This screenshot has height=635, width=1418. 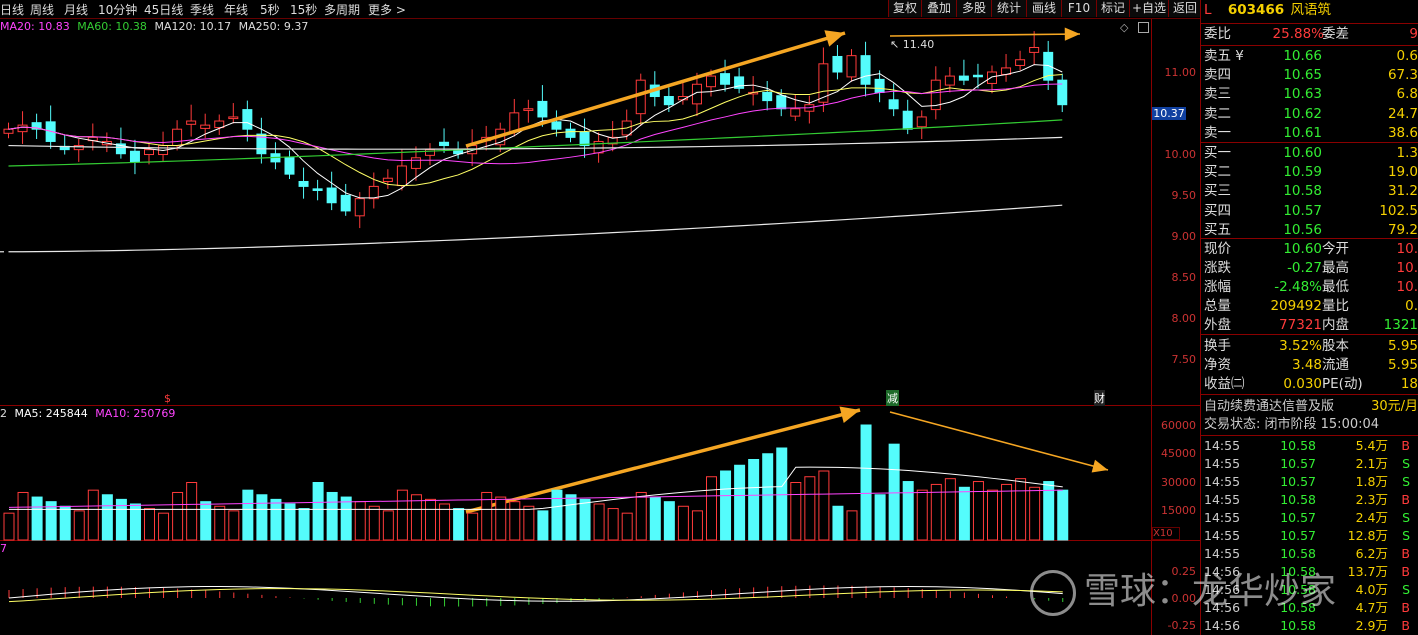 I want to click on order-price: 10.62, so click(x=1302, y=113).